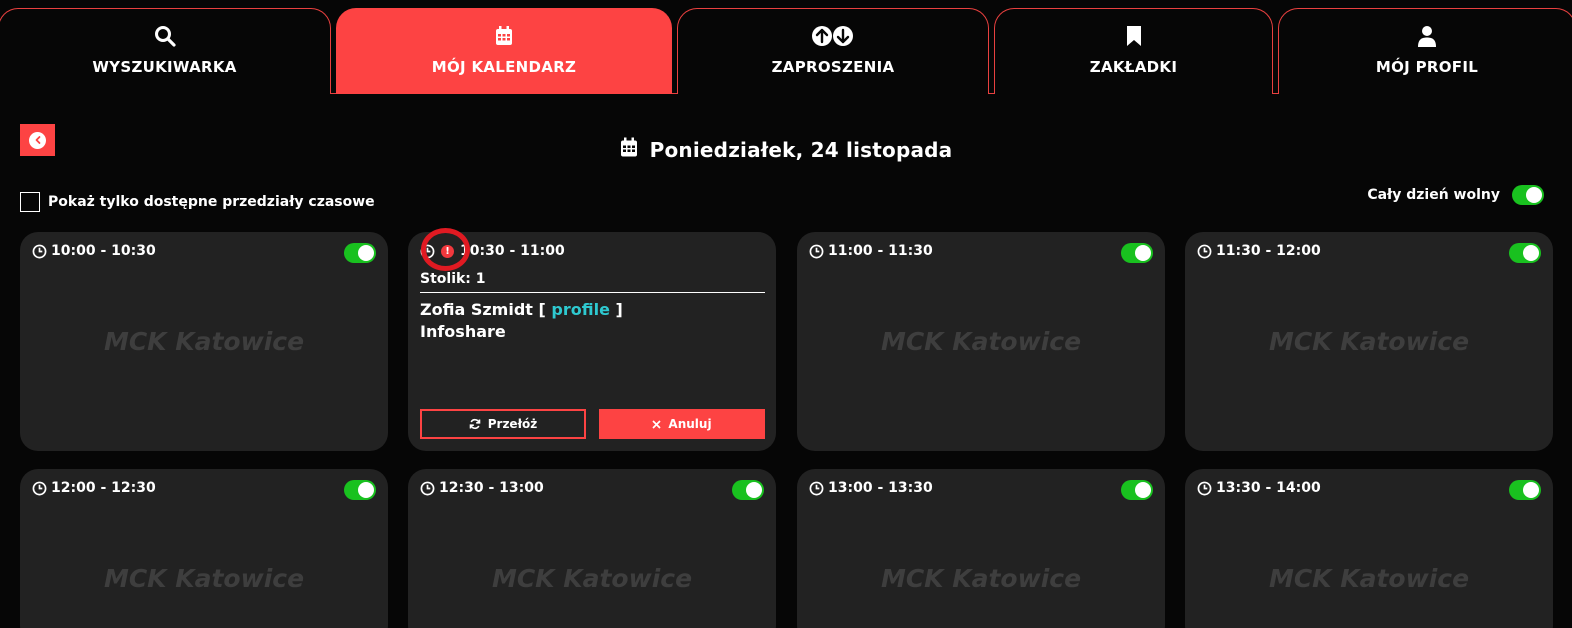 This screenshot has width=1572, height=628. I want to click on day-off-control: Cały dzień wolny, so click(1455, 195).